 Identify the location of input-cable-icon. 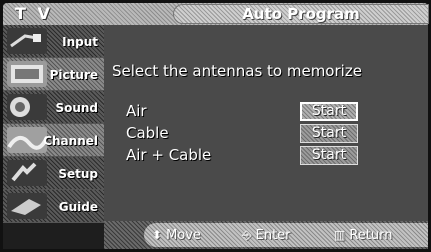
(27, 41).